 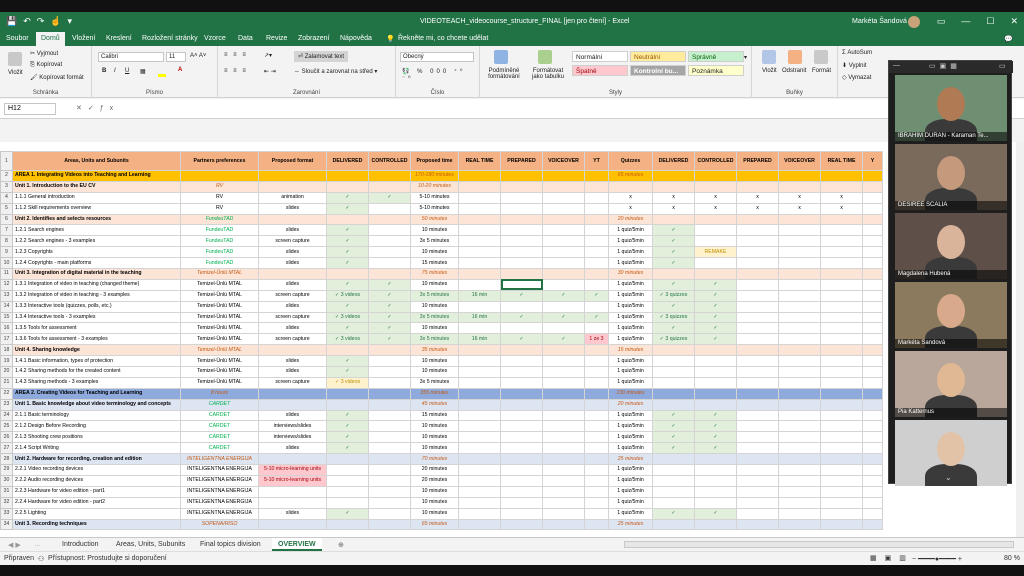 I want to click on cell: INTELIGENTNA ENERGIJA, so click(x=219, y=480).